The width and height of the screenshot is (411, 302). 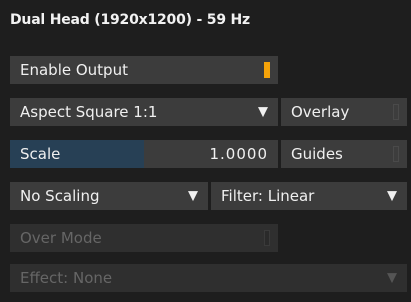 I want to click on enable-output-label: Enable Output, so click(x=74, y=70).